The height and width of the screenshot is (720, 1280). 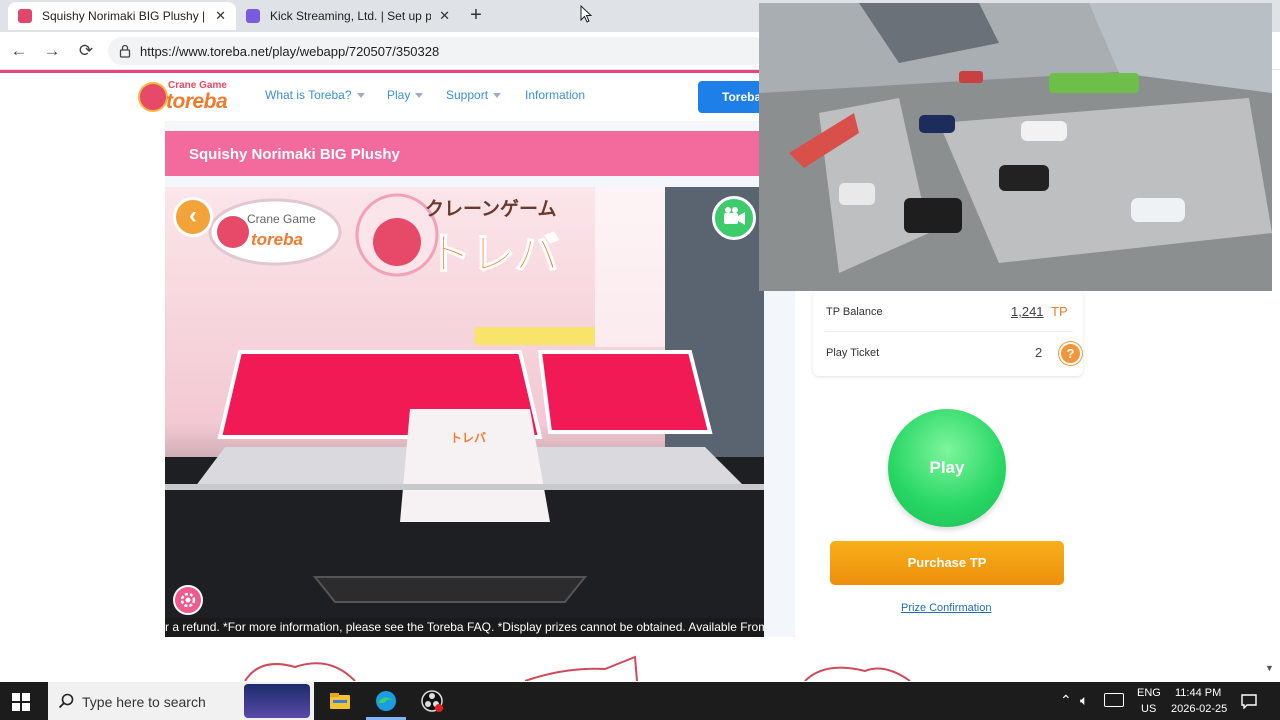 I want to click on toreba-favicon-icon, so click(x=25, y=16).